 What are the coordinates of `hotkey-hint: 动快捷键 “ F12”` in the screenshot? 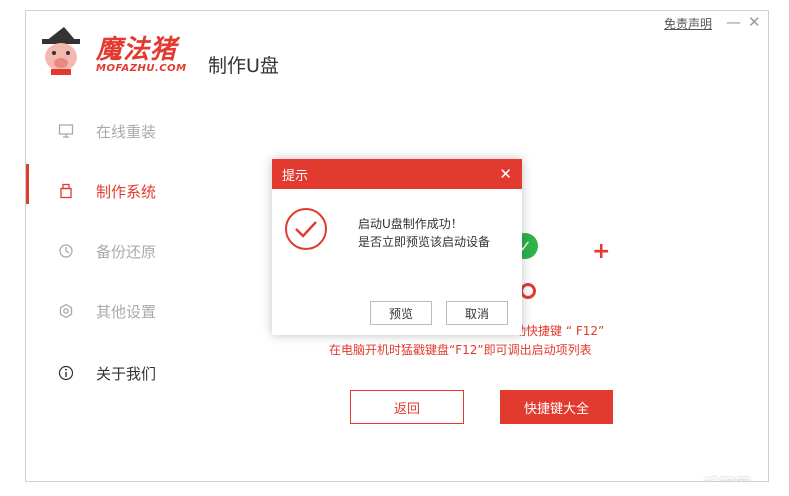 It's located at (559, 331).